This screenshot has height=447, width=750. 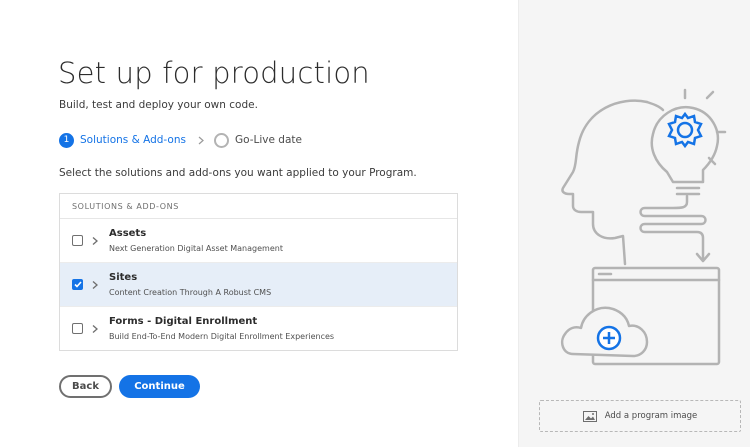 What do you see at coordinates (196, 248) in the screenshot?
I see `row-description: Next Generation Digital Asset Management` at bounding box center [196, 248].